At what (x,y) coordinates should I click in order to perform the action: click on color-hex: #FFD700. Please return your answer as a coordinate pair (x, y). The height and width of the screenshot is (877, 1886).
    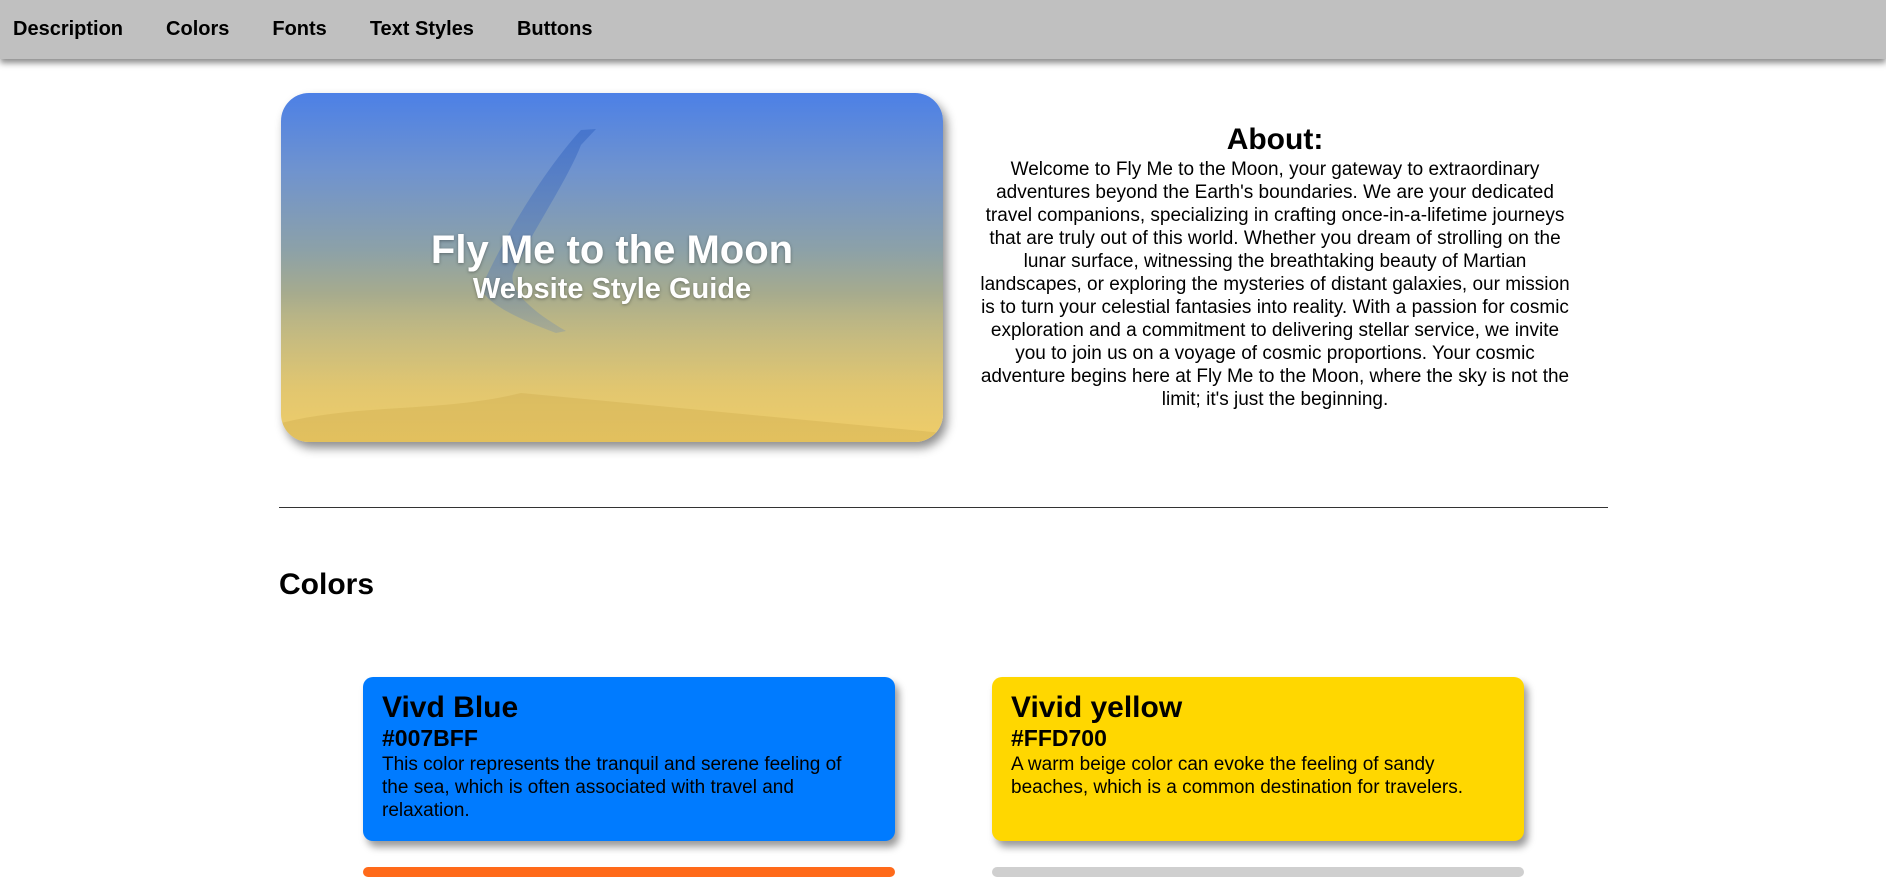
    Looking at the image, I should click on (1059, 738).